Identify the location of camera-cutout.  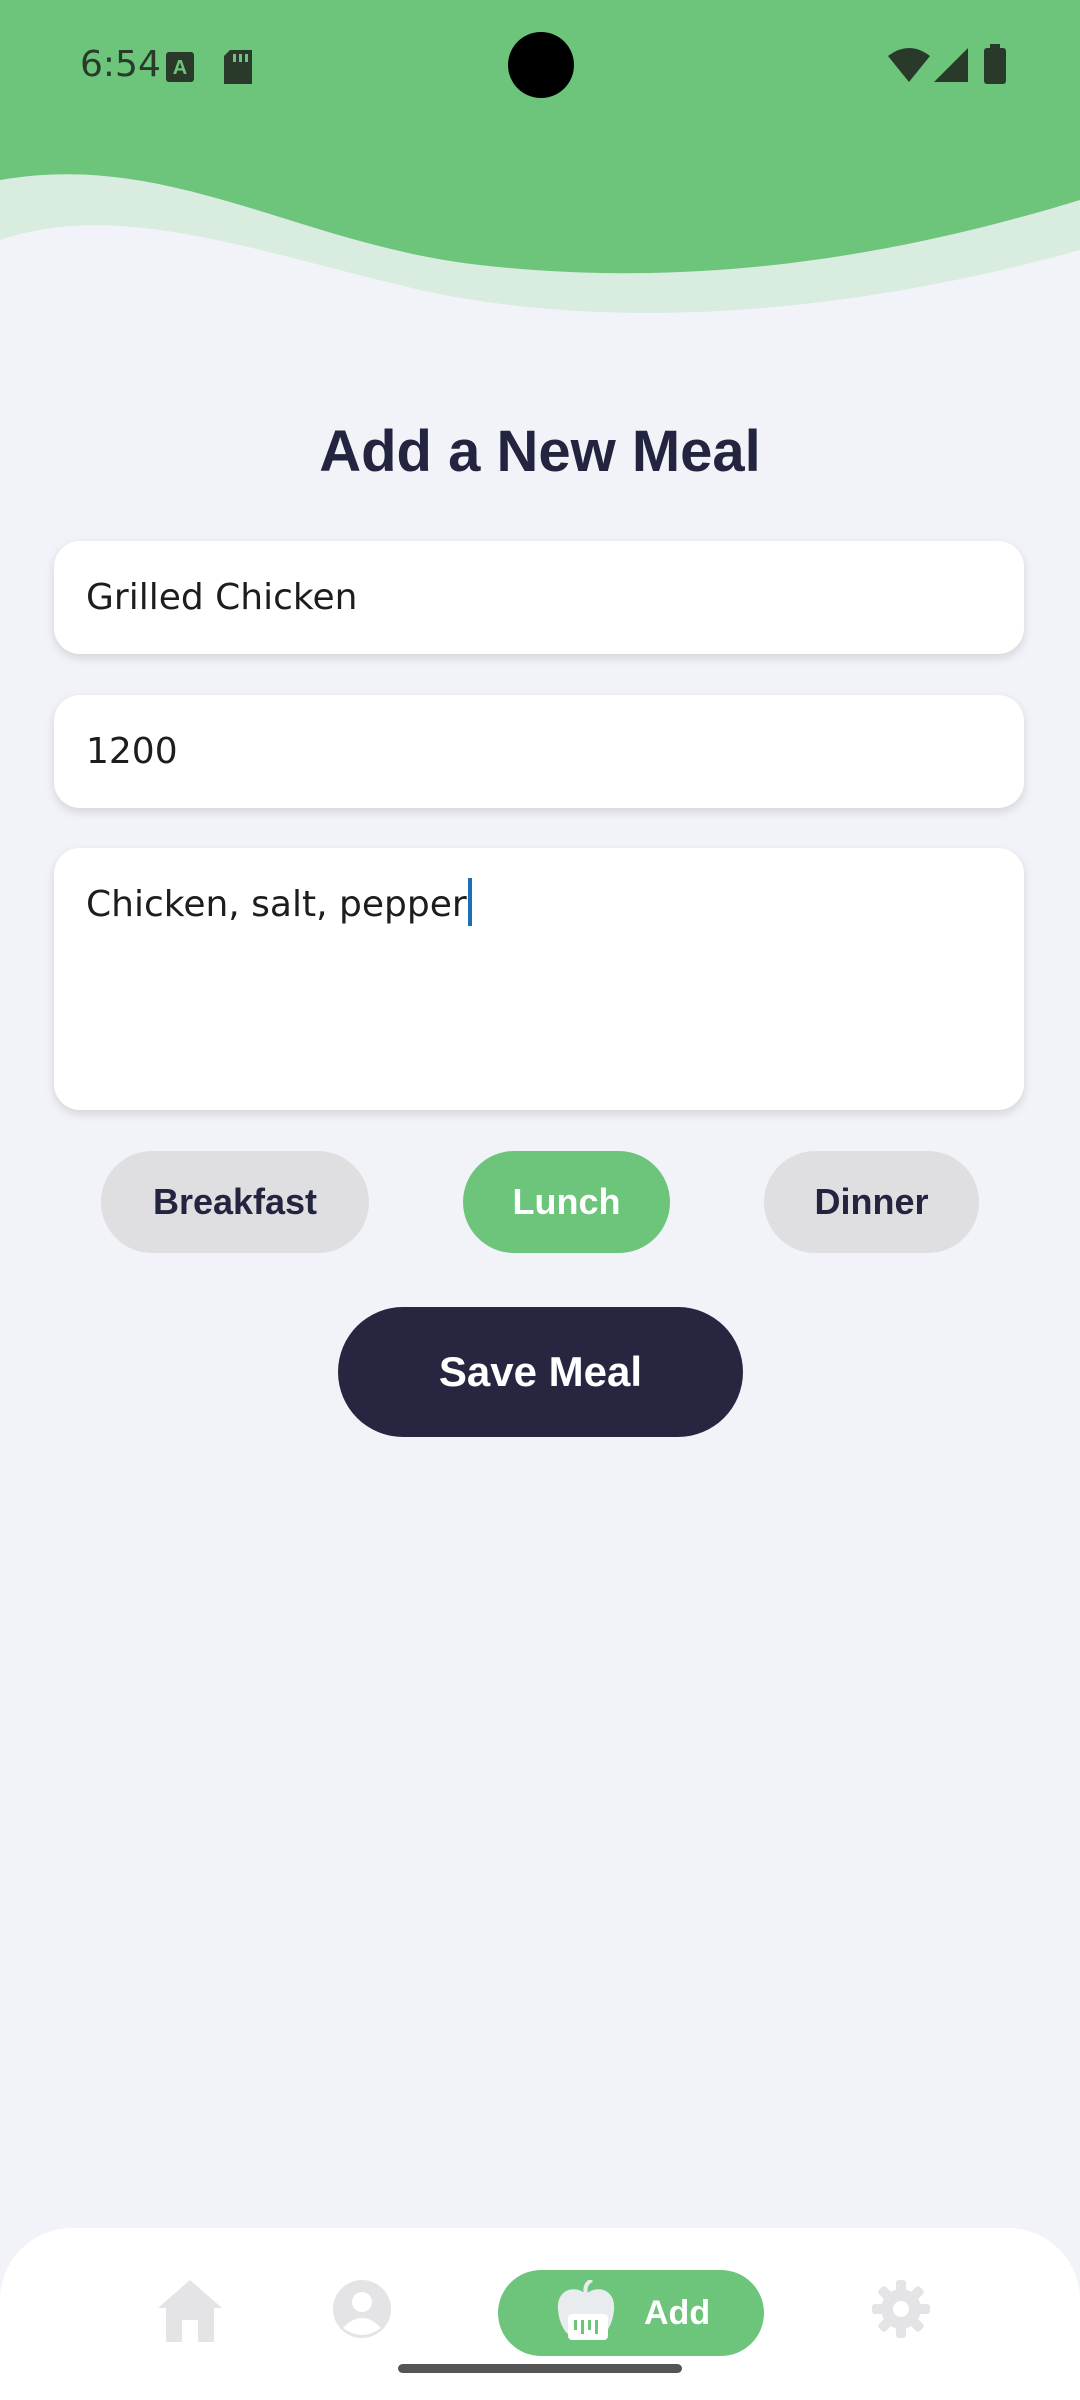
(541, 65).